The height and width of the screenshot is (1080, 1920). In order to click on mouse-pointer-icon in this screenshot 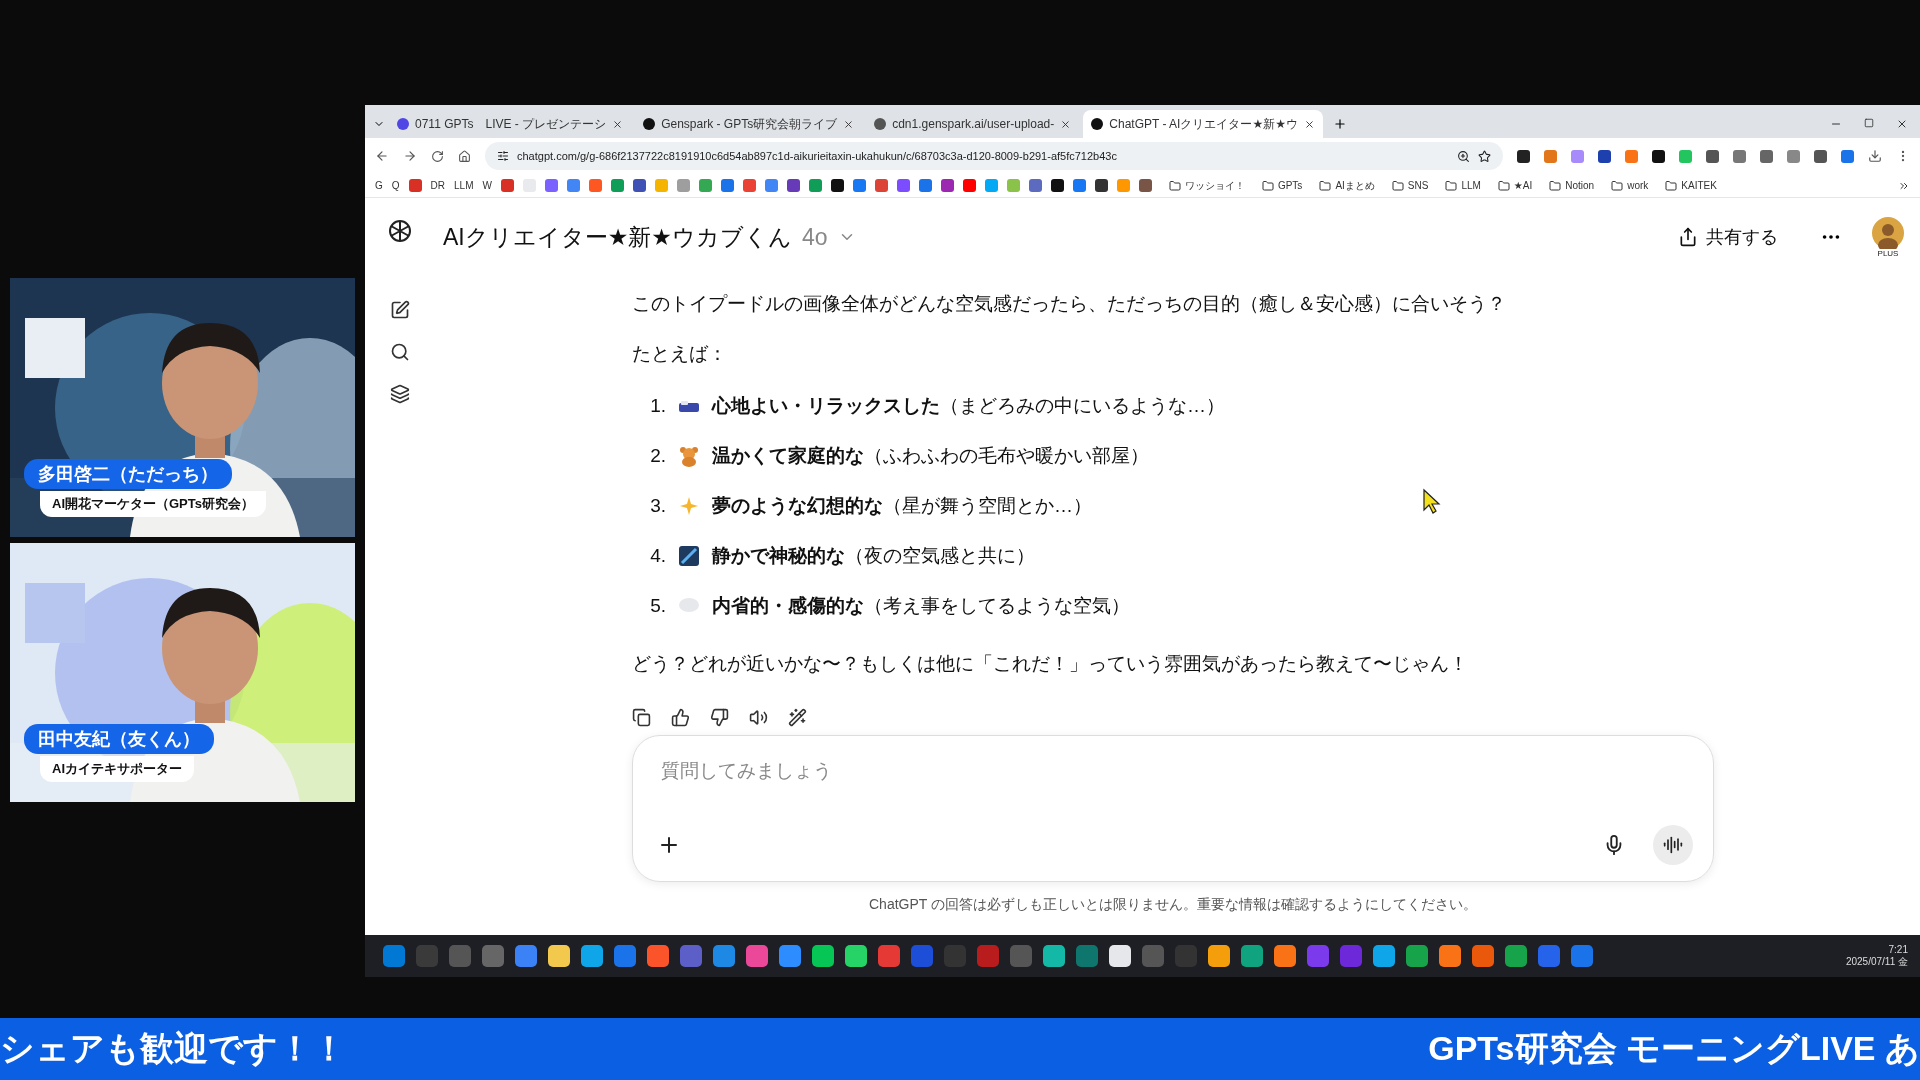, I will do `click(1432, 501)`.